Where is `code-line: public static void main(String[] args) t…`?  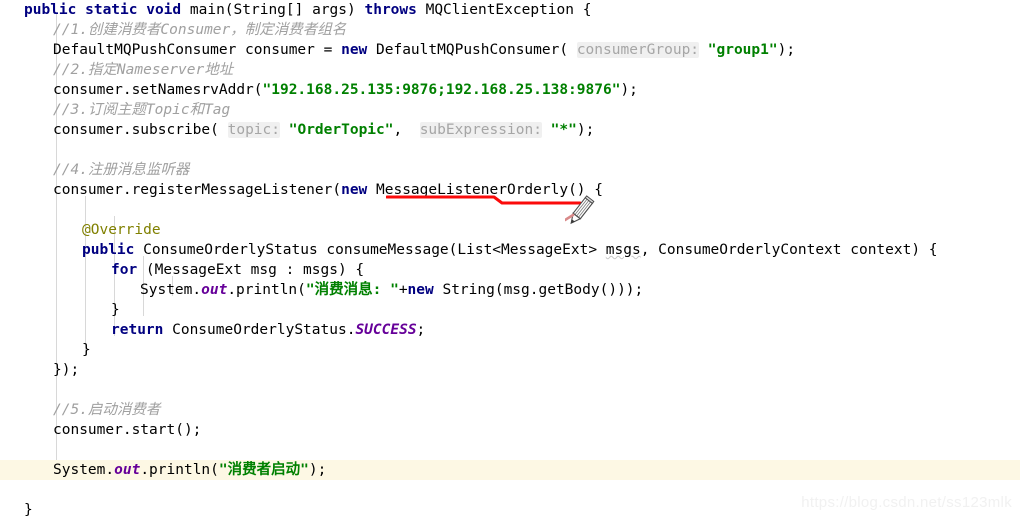
code-line: public static void main(String[] args) t… is located at coordinates (510, 10).